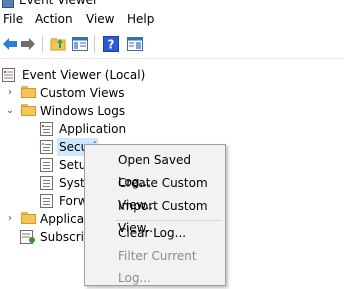 The width and height of the screenshot is (344, 289). I want to click on up-folder-icon, so click(58, 44).